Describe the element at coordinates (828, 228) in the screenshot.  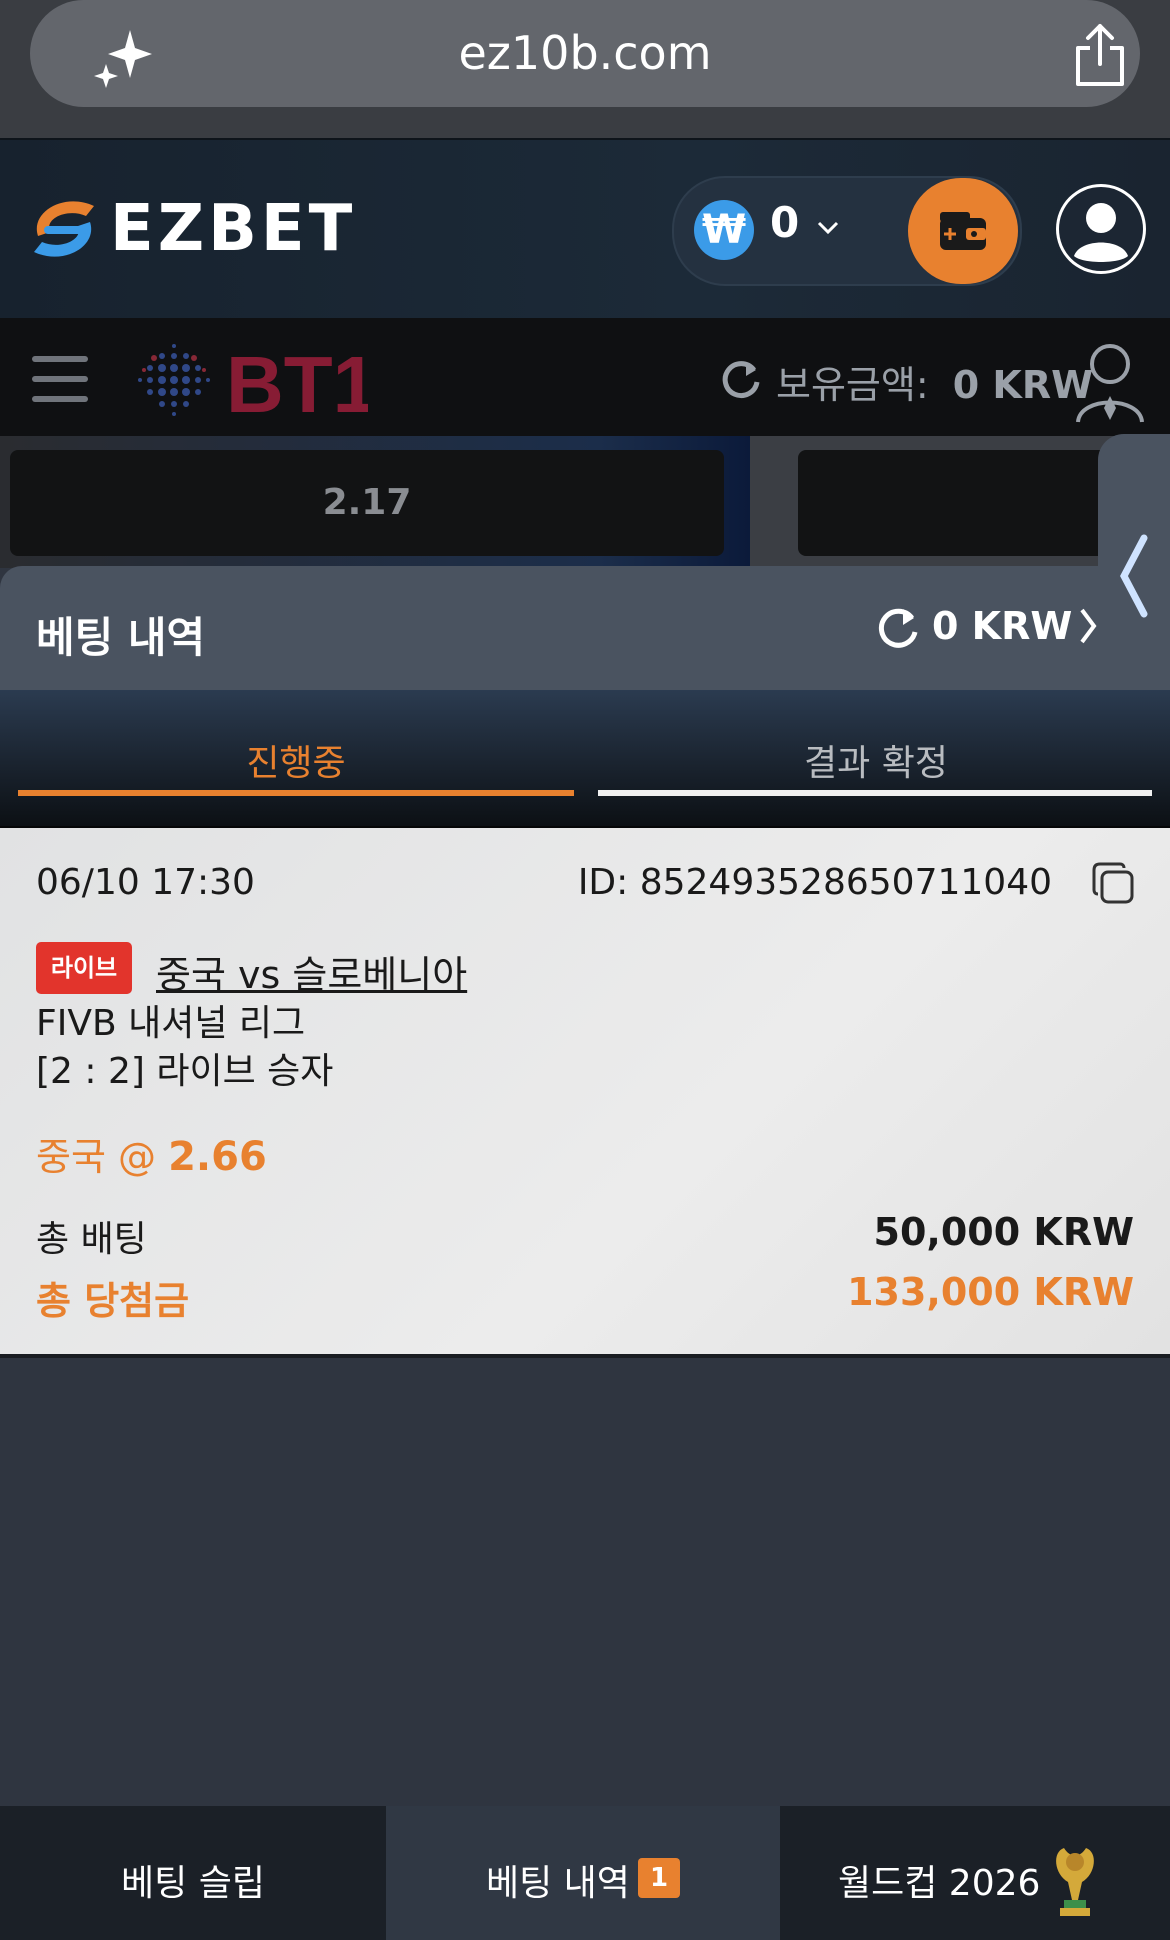
I see `chevron-down-icon` at that location.